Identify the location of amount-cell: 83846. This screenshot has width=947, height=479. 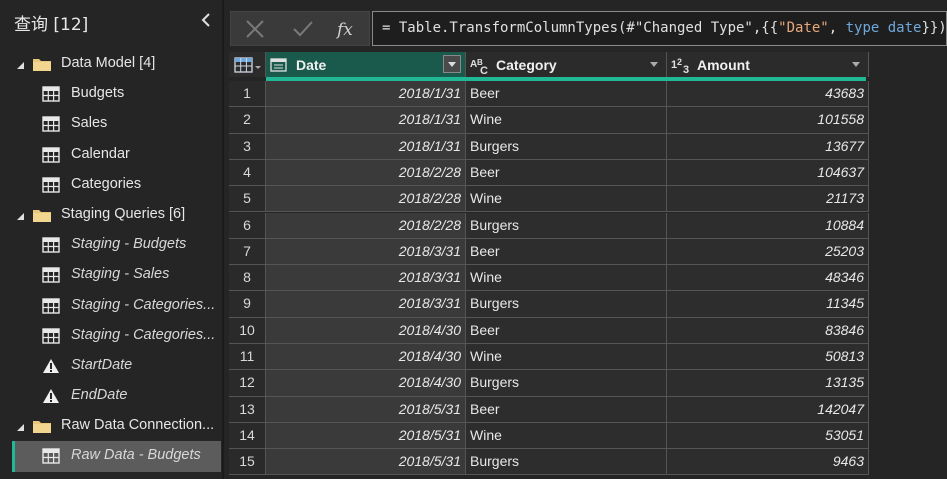
(768, 330).